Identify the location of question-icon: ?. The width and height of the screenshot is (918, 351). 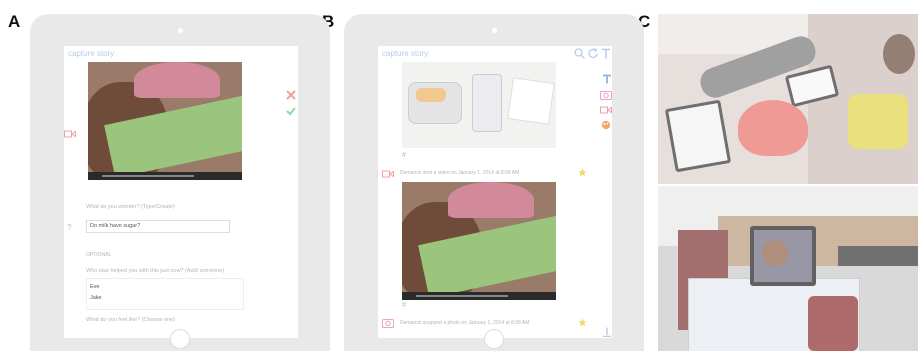
(69, 227).